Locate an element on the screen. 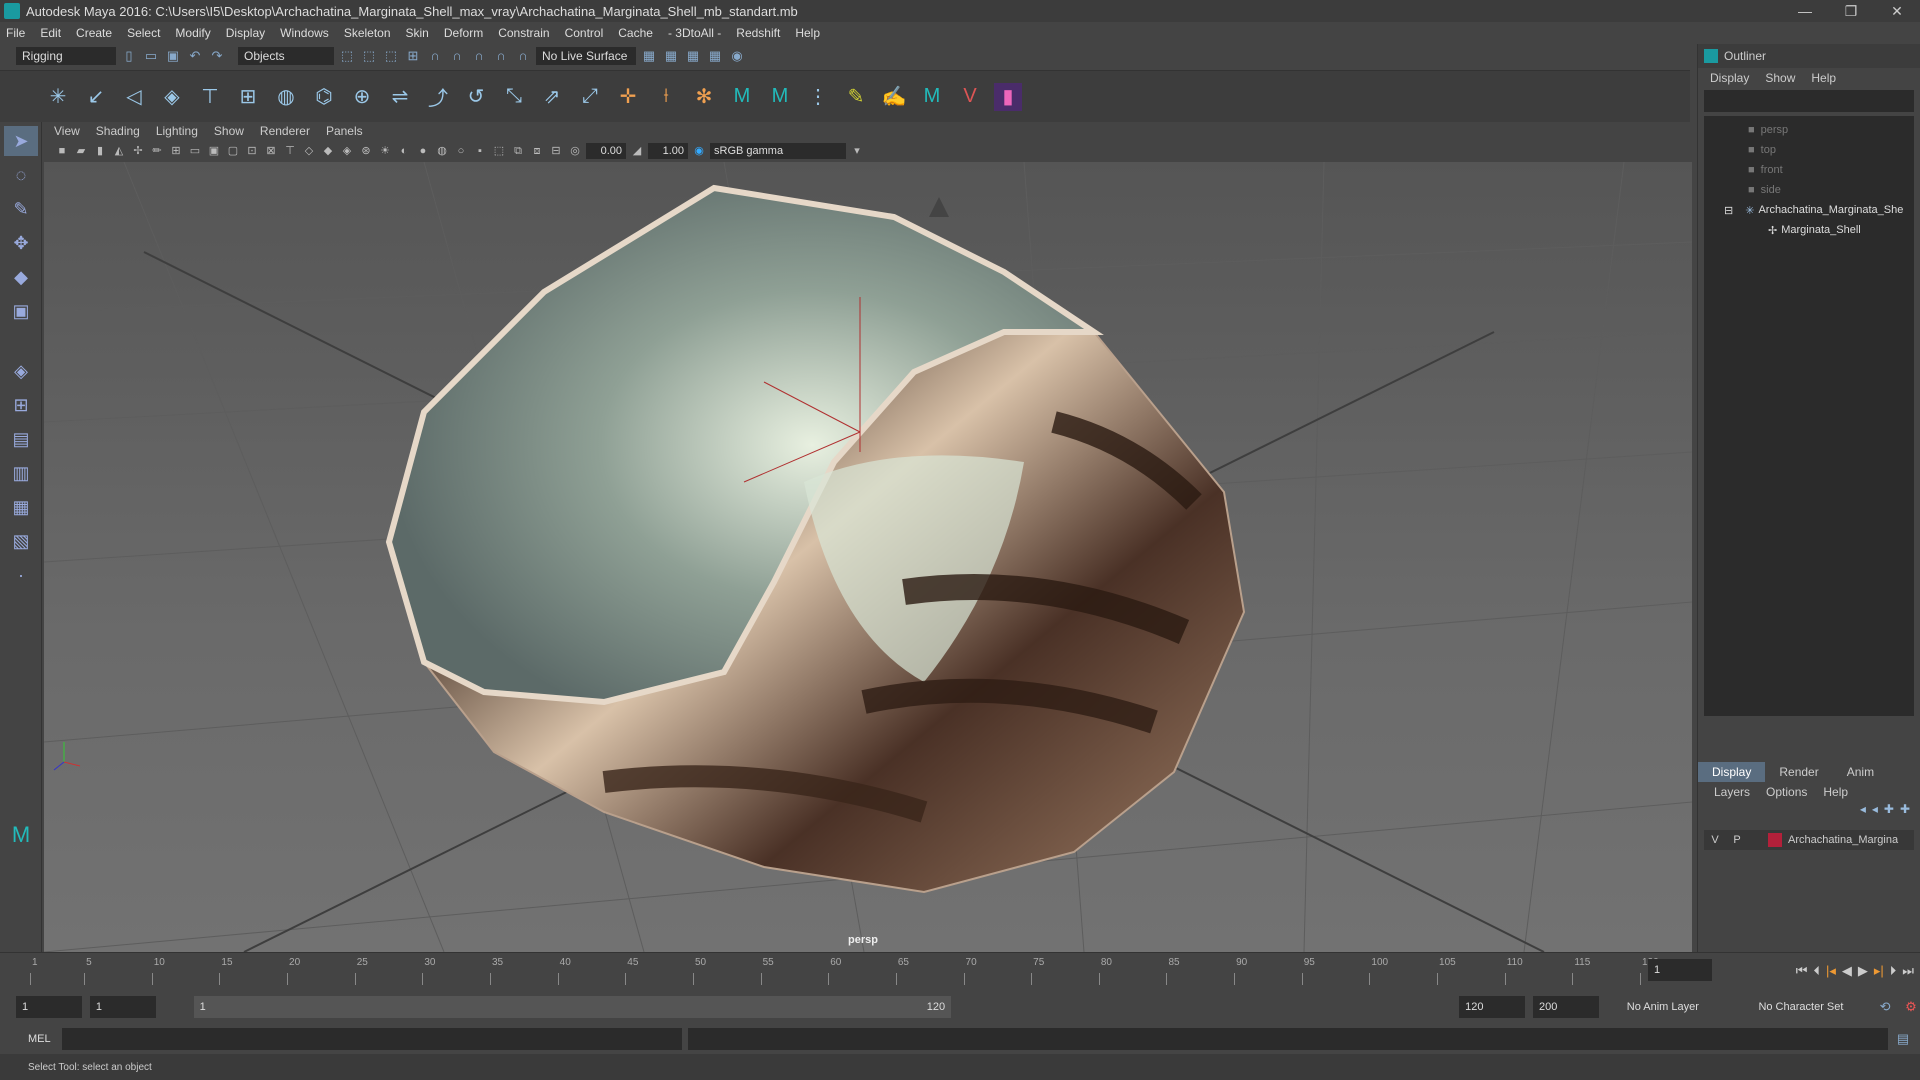  hypershade-icon: ◉ is located at coordinates (737, 56).